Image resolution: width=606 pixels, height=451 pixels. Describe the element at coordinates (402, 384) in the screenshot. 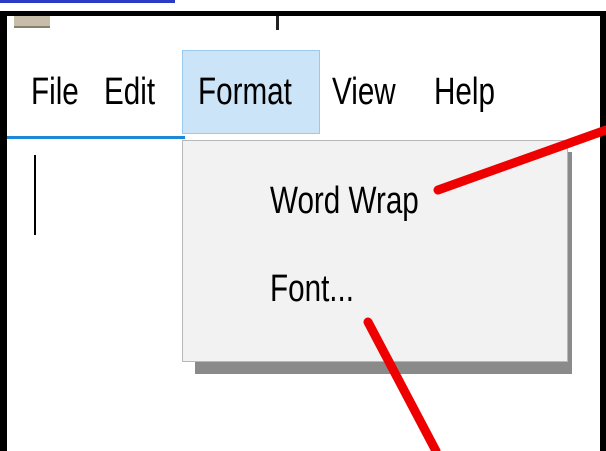

I see `arrow-to-font` at that location.